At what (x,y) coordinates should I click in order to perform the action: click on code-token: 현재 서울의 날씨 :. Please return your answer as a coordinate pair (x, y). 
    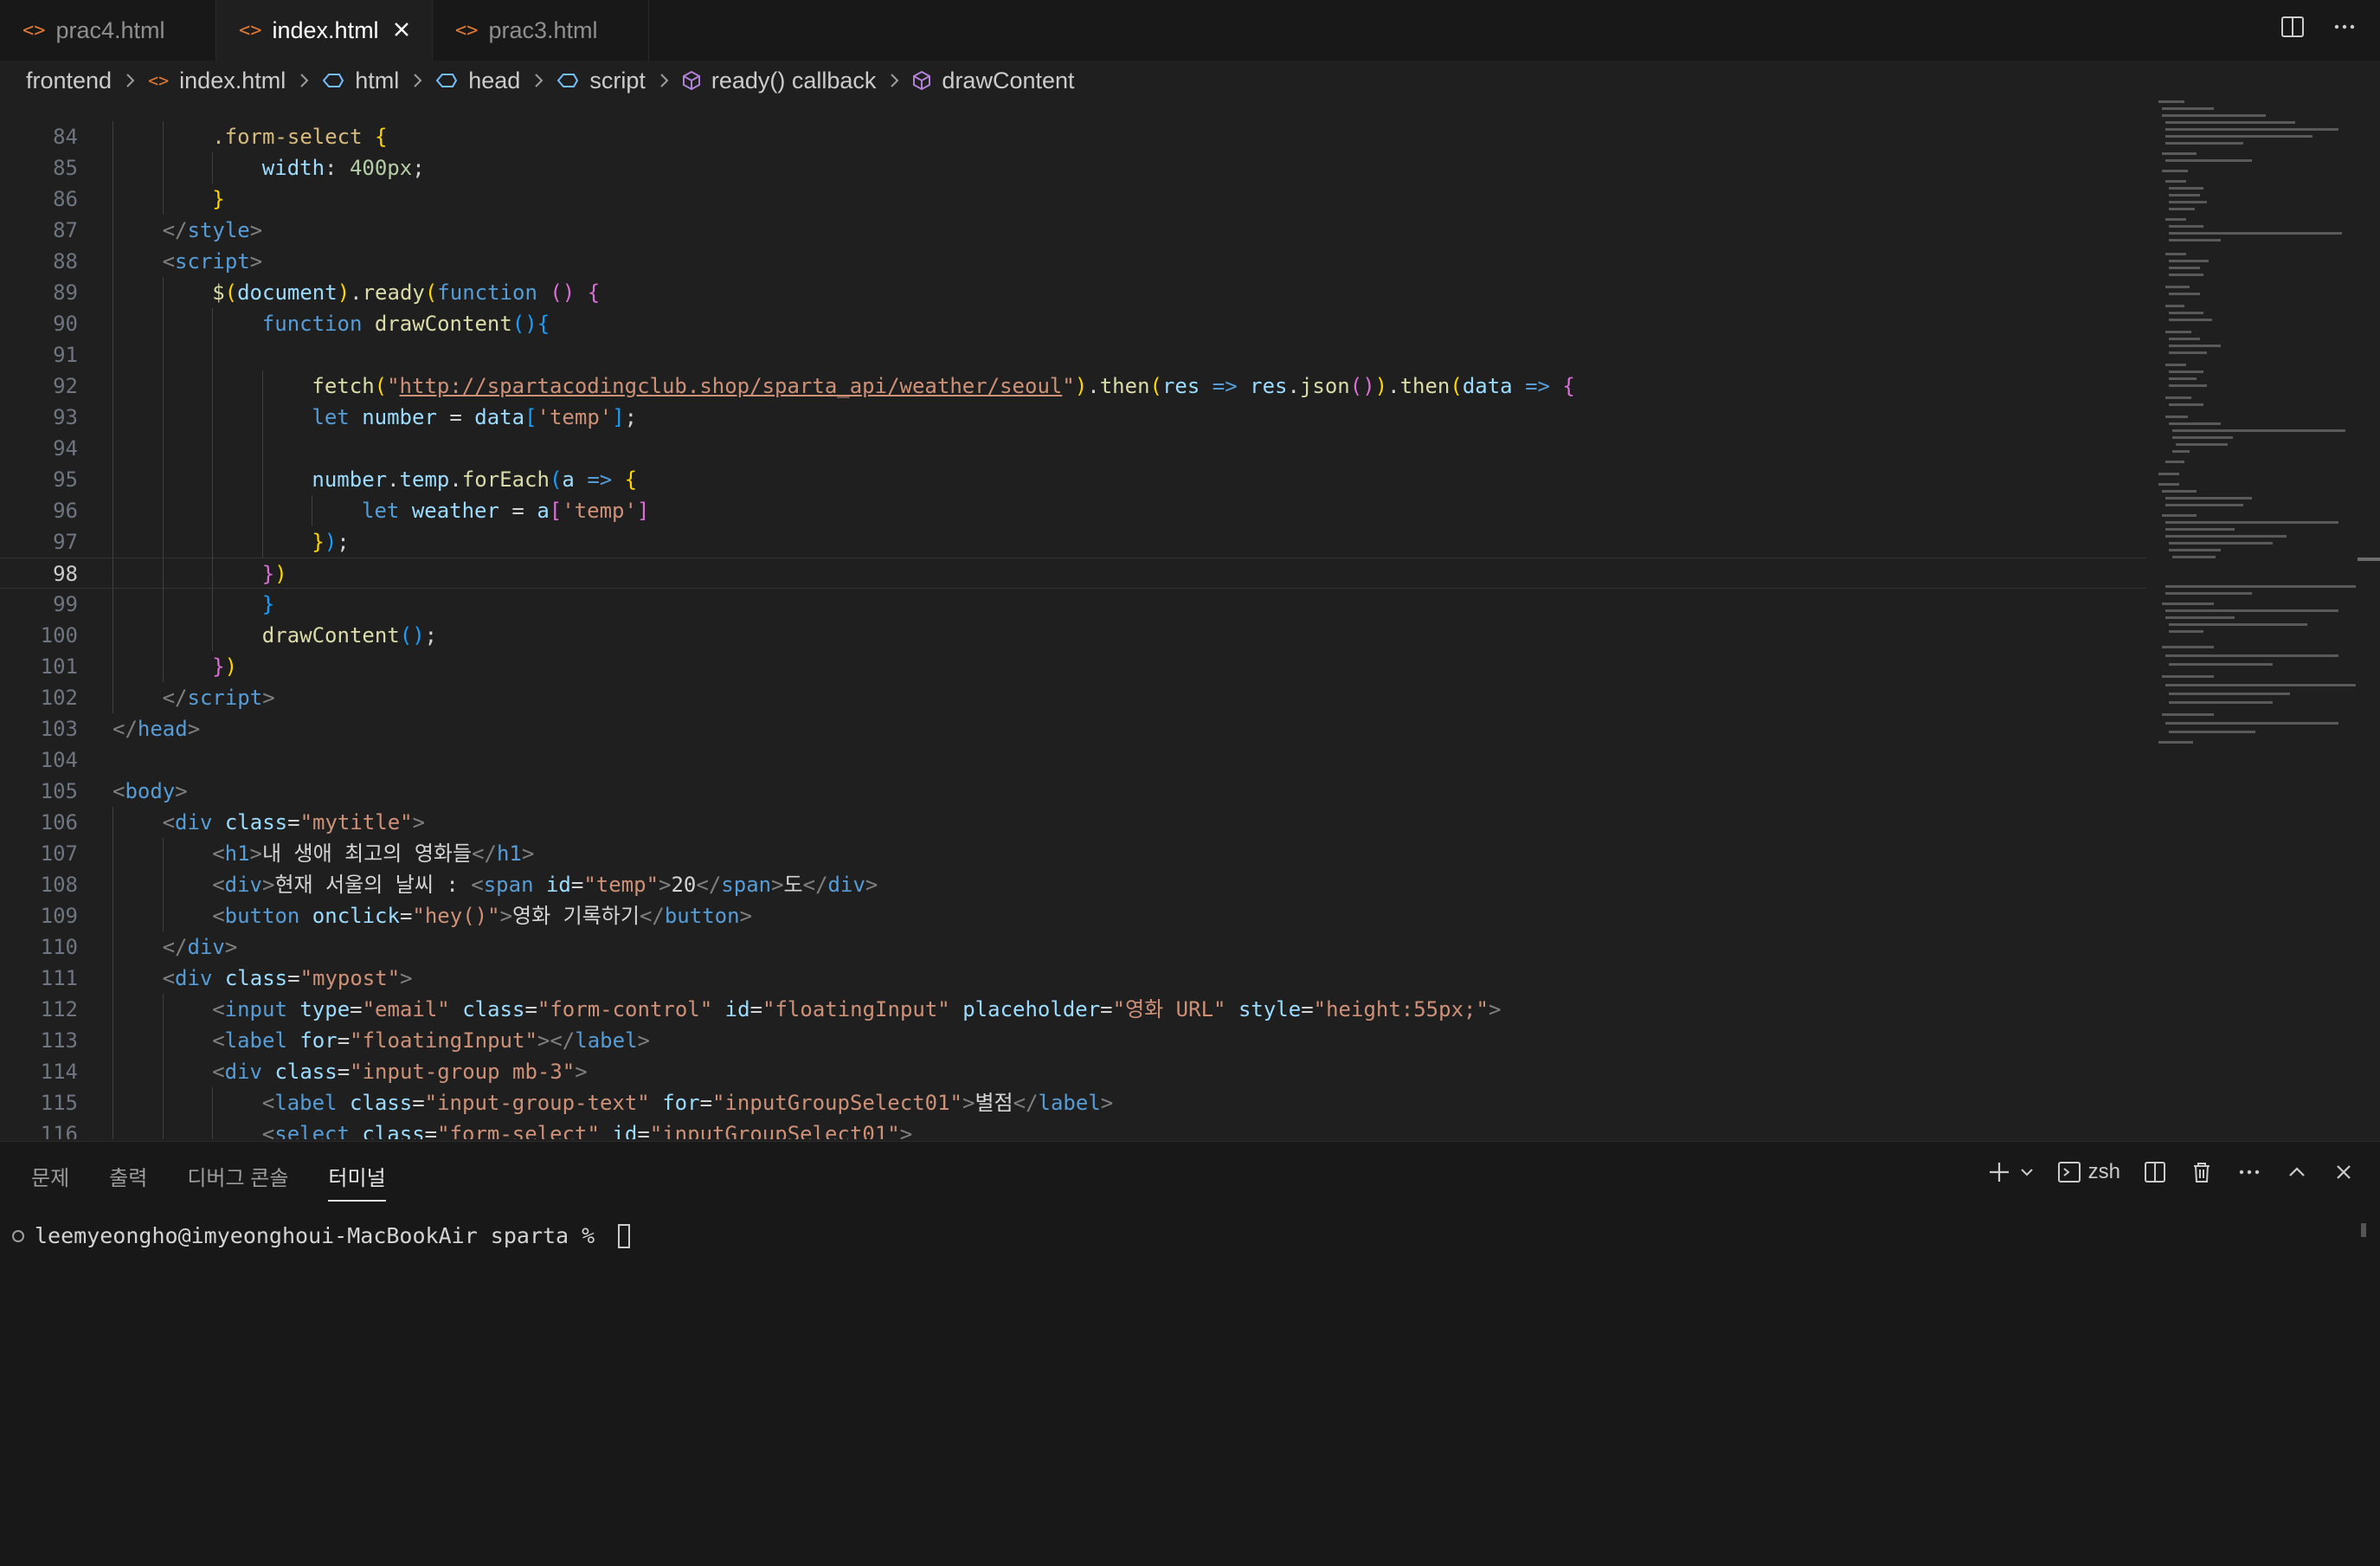
    Looking at the image, I should click on (373, 885).